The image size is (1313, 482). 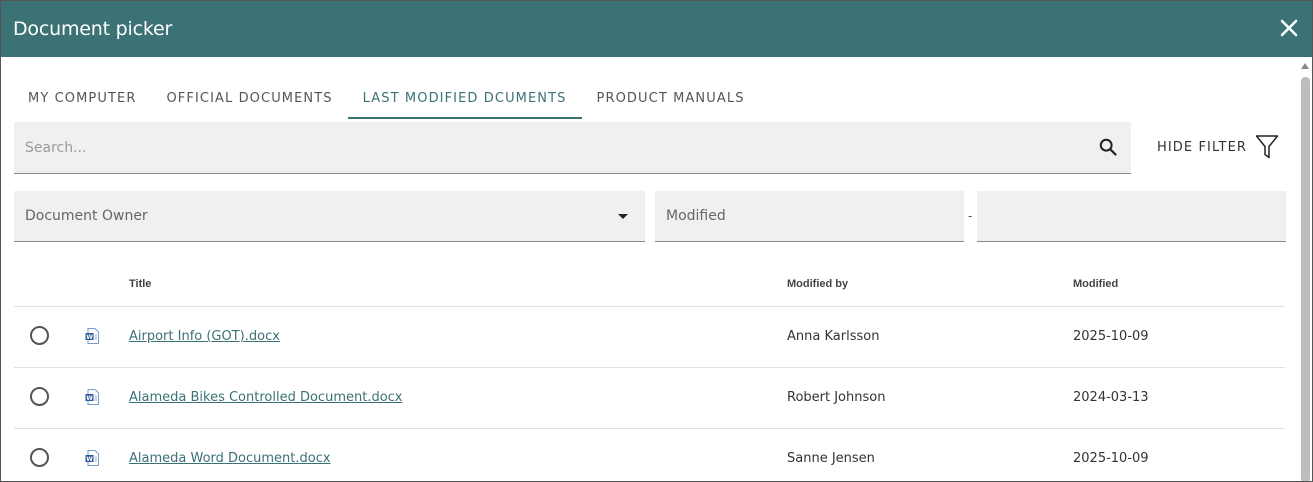 What do you see at coordinates (656, 29) in the screenshot?
I see `dialog-header: Document picker` at bounding box center [656, 29].